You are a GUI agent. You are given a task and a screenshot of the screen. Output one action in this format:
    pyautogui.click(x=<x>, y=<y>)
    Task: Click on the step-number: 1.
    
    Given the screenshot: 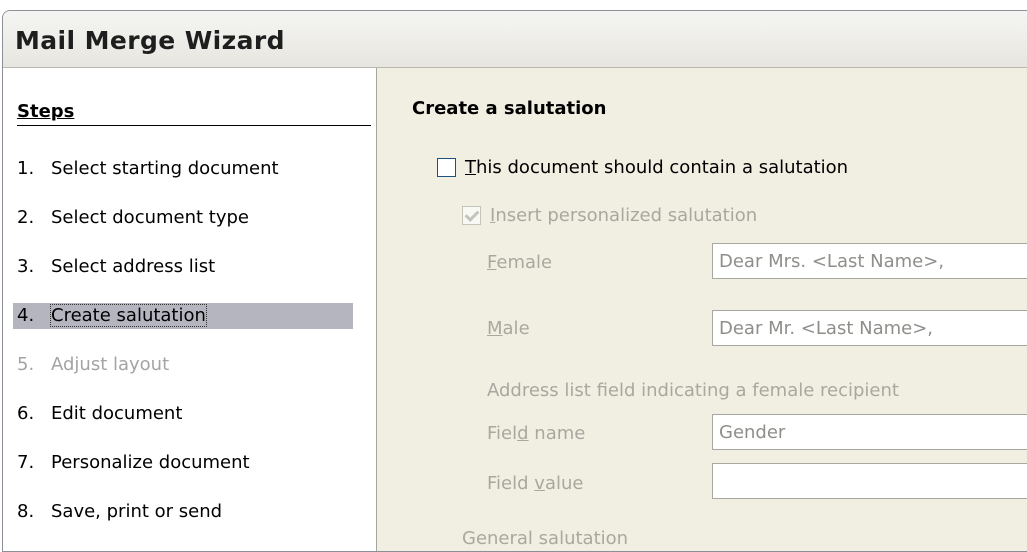 What is the action you would take?
    pyautogui.click(x=26, y=168)
    